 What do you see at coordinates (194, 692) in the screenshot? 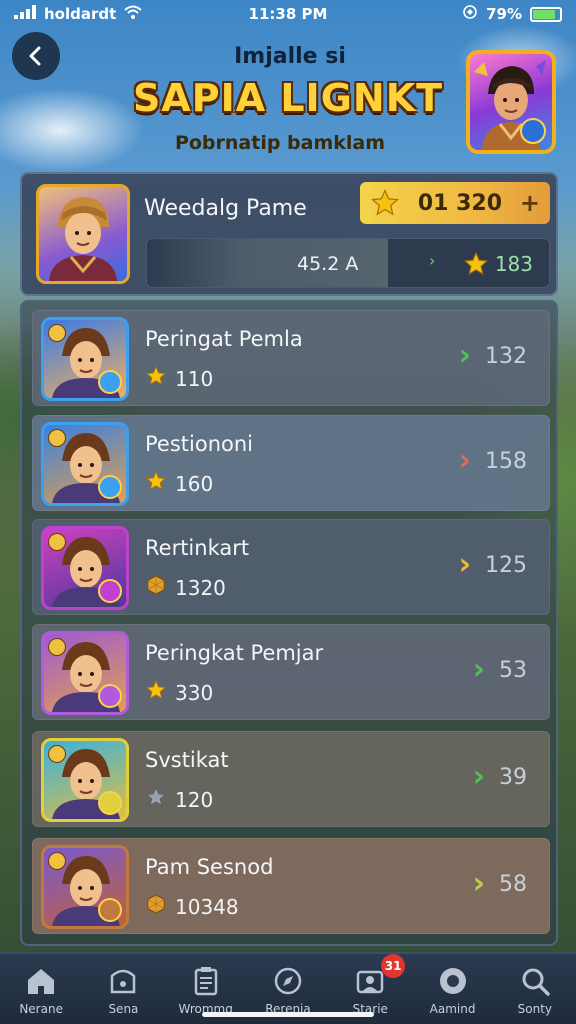
I see `row-score-value: 330` at bounding box center [194, 692].